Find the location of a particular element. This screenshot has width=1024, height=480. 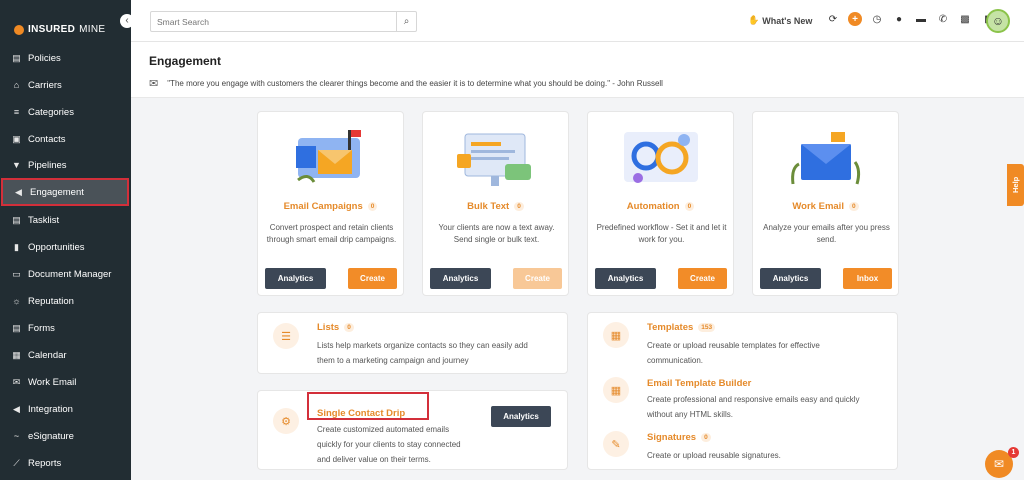

tile-title: Email Campaigns 0 is located at coordinates (330, 206).